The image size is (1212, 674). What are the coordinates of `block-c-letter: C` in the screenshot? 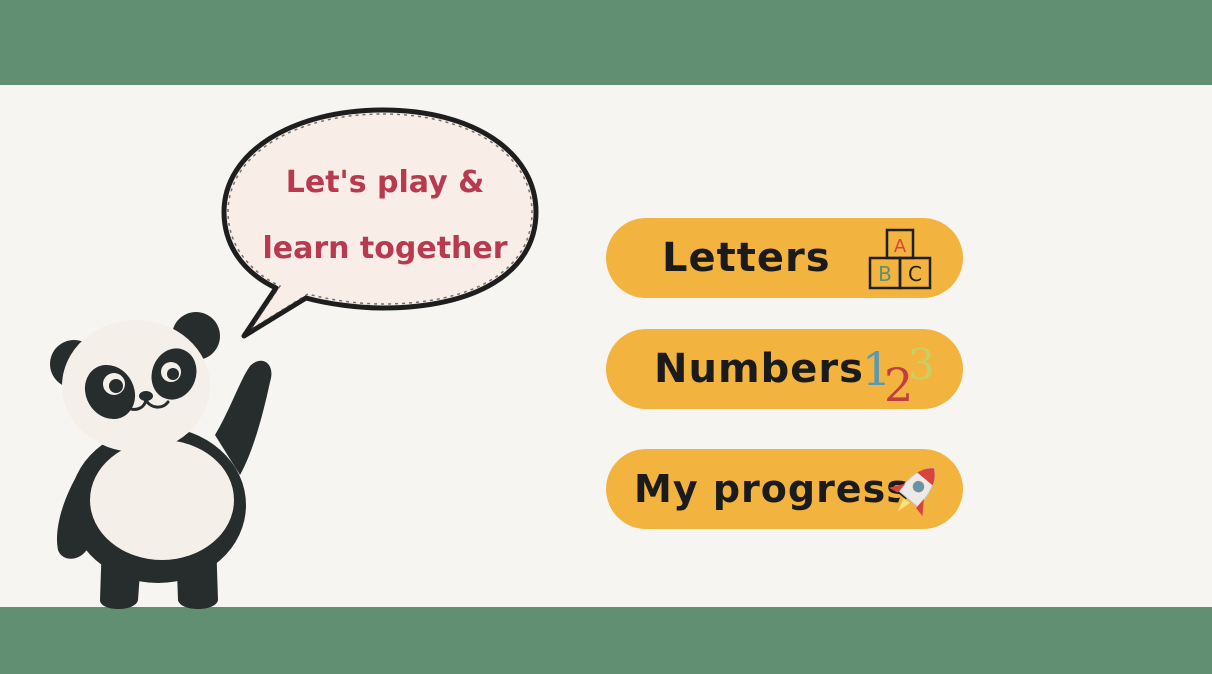 It's located at (915, 274).